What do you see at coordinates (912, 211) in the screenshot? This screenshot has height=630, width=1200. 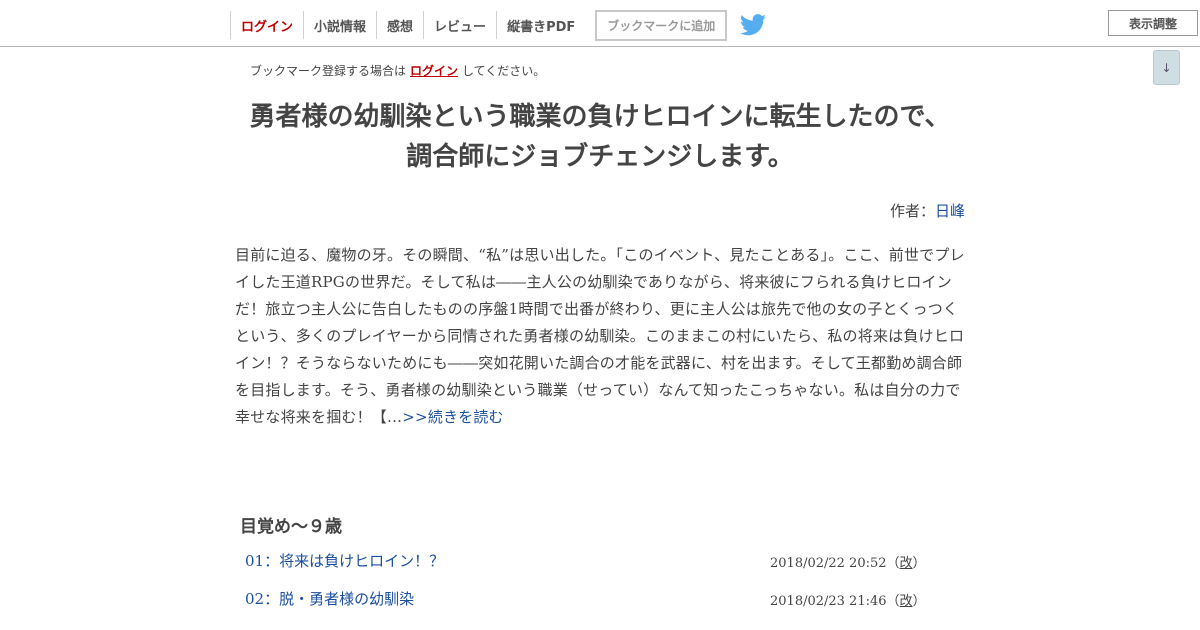 I see `author-label: 作者：` at bounding box center [912, 211].